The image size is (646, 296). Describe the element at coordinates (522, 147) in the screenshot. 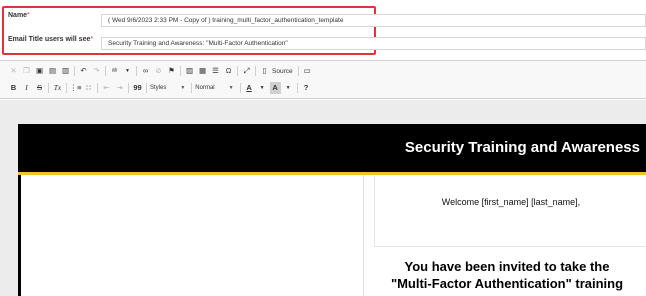

I see `email-header-title: Security Training and Awareness` at that location.